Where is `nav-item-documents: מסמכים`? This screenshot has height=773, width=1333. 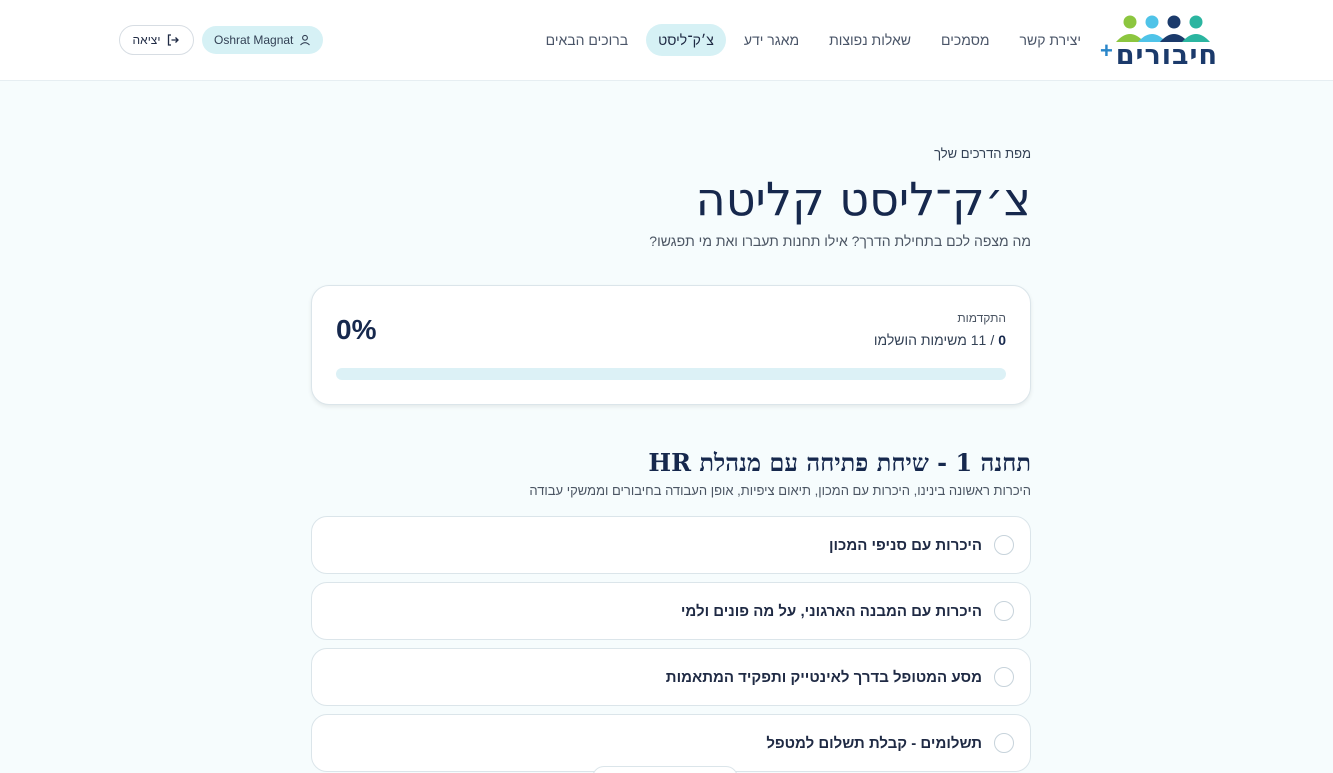 nav-item-documents: מסמכים is located at coordinates (965, 40).